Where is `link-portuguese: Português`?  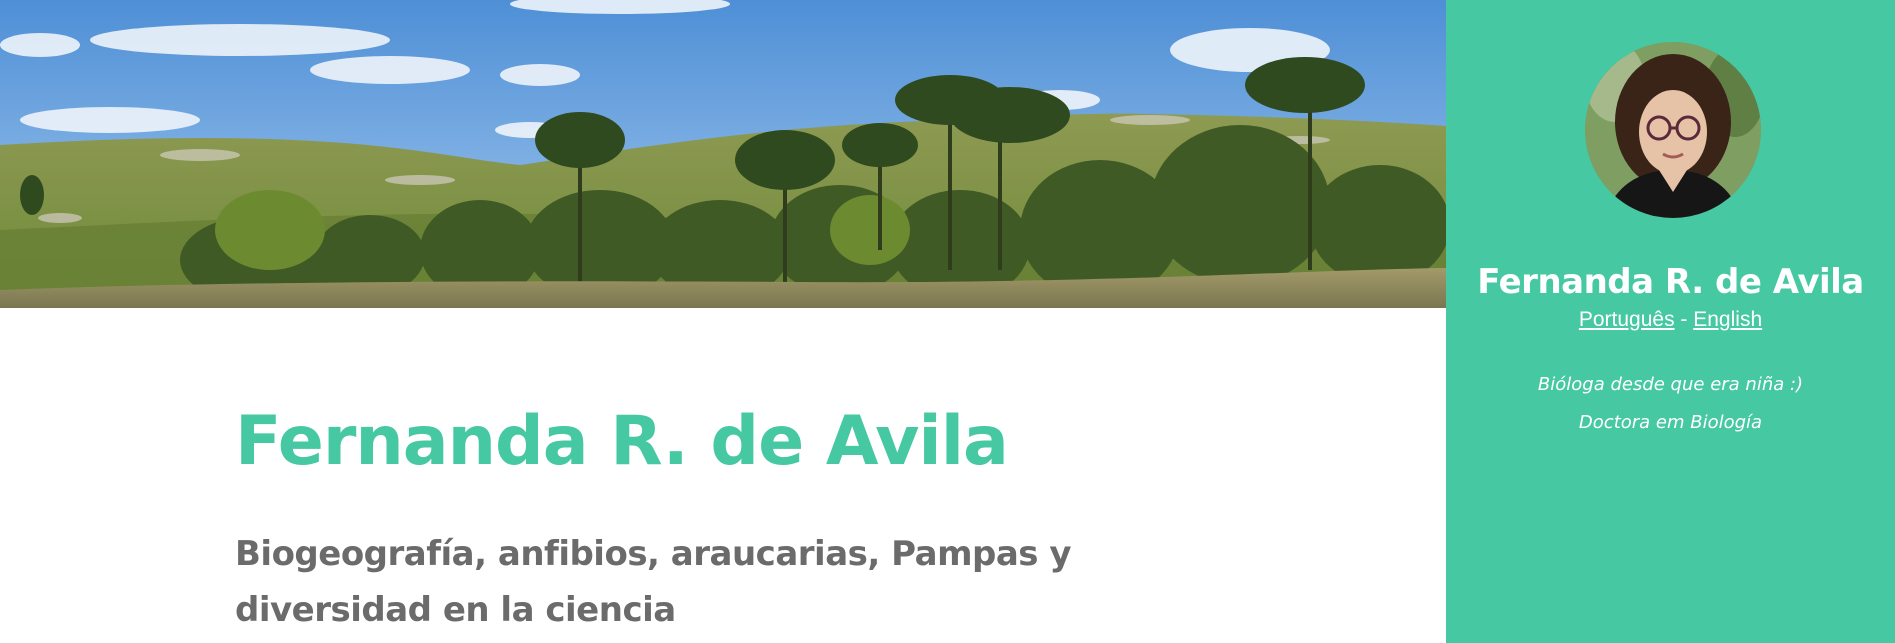 link-portuguese: Português is located at coordinates (1627, 319).